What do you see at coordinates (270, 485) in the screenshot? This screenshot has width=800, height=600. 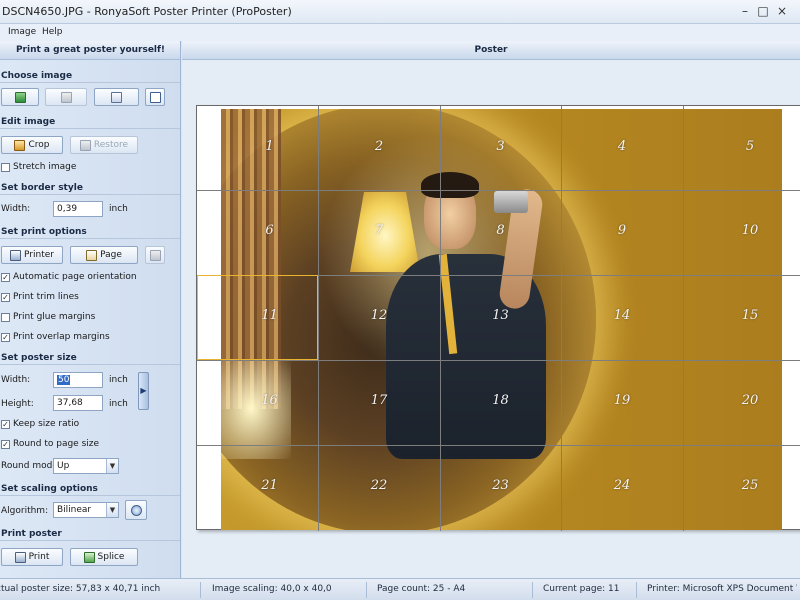 I see `page-tile-number: 21` at bounding box center [270, 485].